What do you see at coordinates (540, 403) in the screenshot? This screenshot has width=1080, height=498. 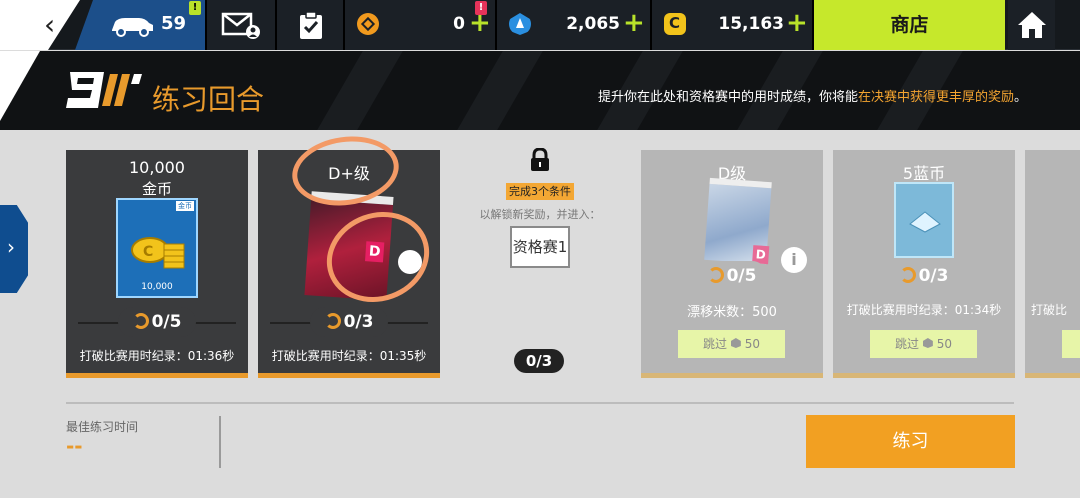 I see `divider` at bounding box center [540, 403].